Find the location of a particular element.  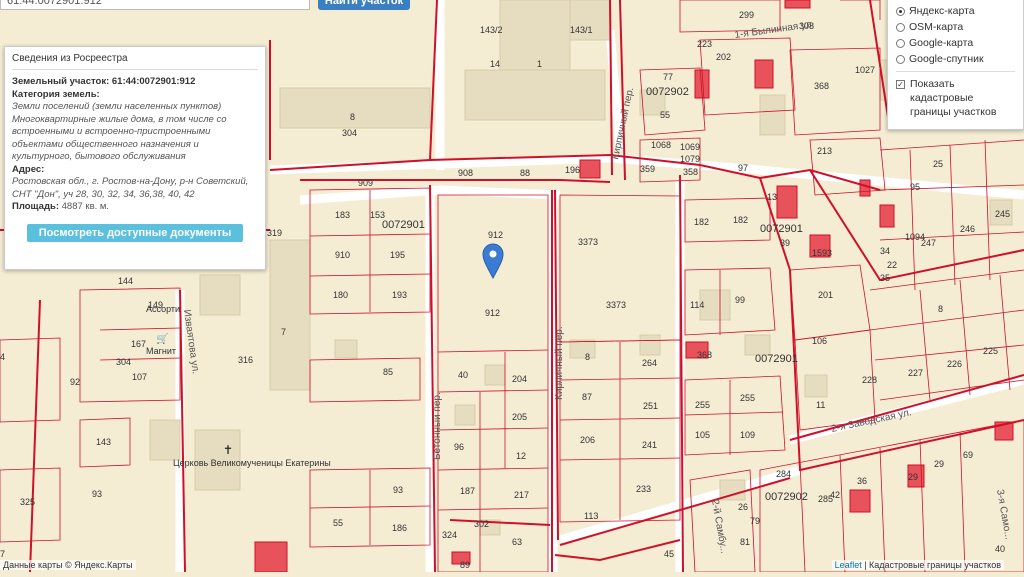

svg-text: 97 is located at coordinates (743, 168).